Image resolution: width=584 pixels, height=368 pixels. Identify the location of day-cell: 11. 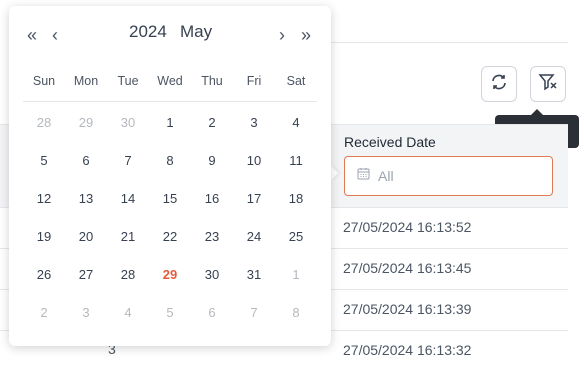
(296, 167).